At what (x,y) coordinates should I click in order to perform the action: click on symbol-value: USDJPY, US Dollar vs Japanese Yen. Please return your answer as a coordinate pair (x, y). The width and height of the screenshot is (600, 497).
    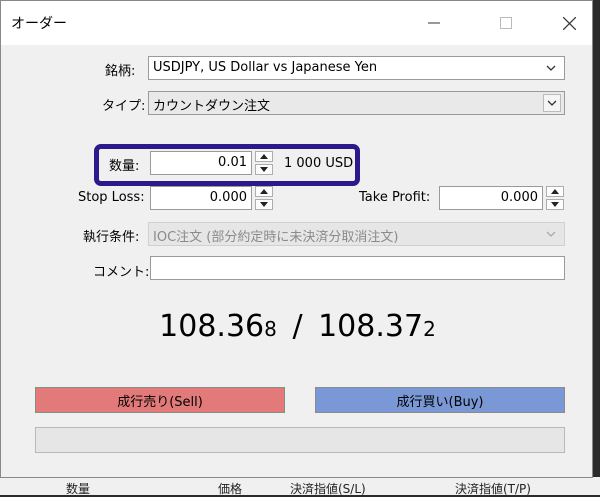
    Looking at the image, I should click on (265, 67).